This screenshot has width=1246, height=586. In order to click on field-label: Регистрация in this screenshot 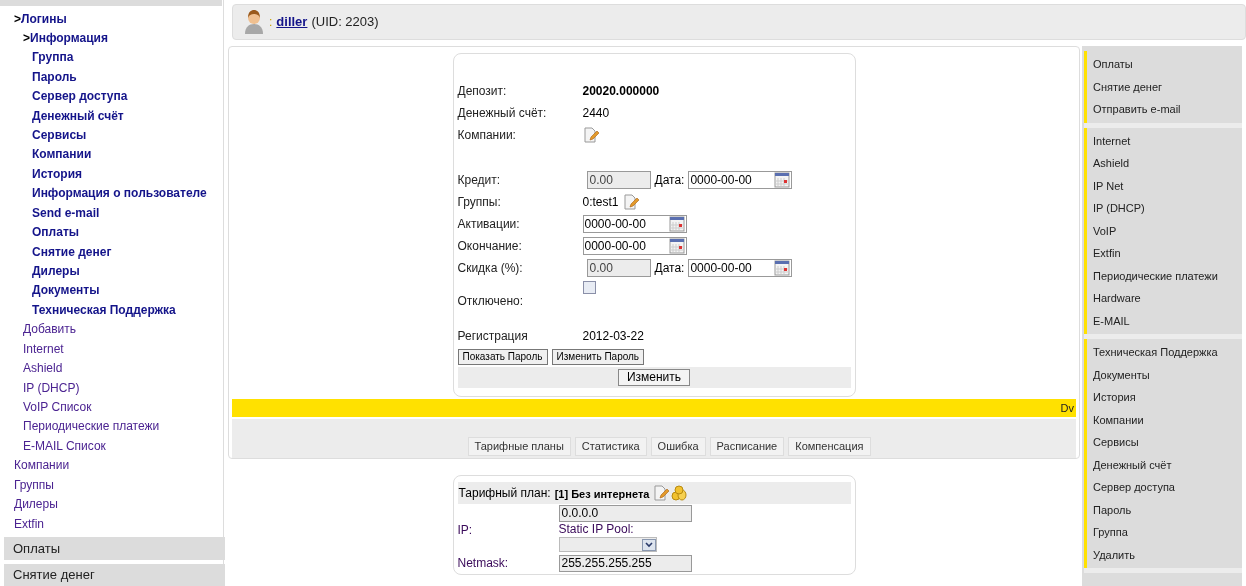, I will do `click(493, 336)`.